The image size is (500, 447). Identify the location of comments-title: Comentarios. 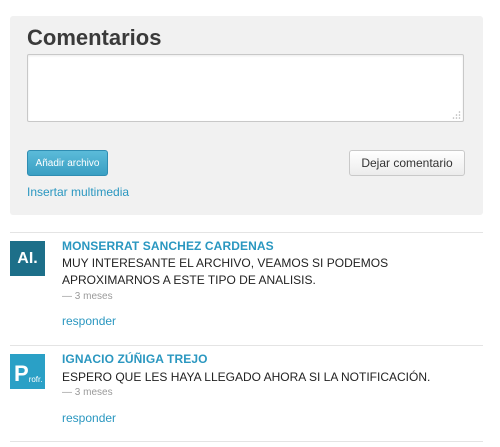
(94, 37).